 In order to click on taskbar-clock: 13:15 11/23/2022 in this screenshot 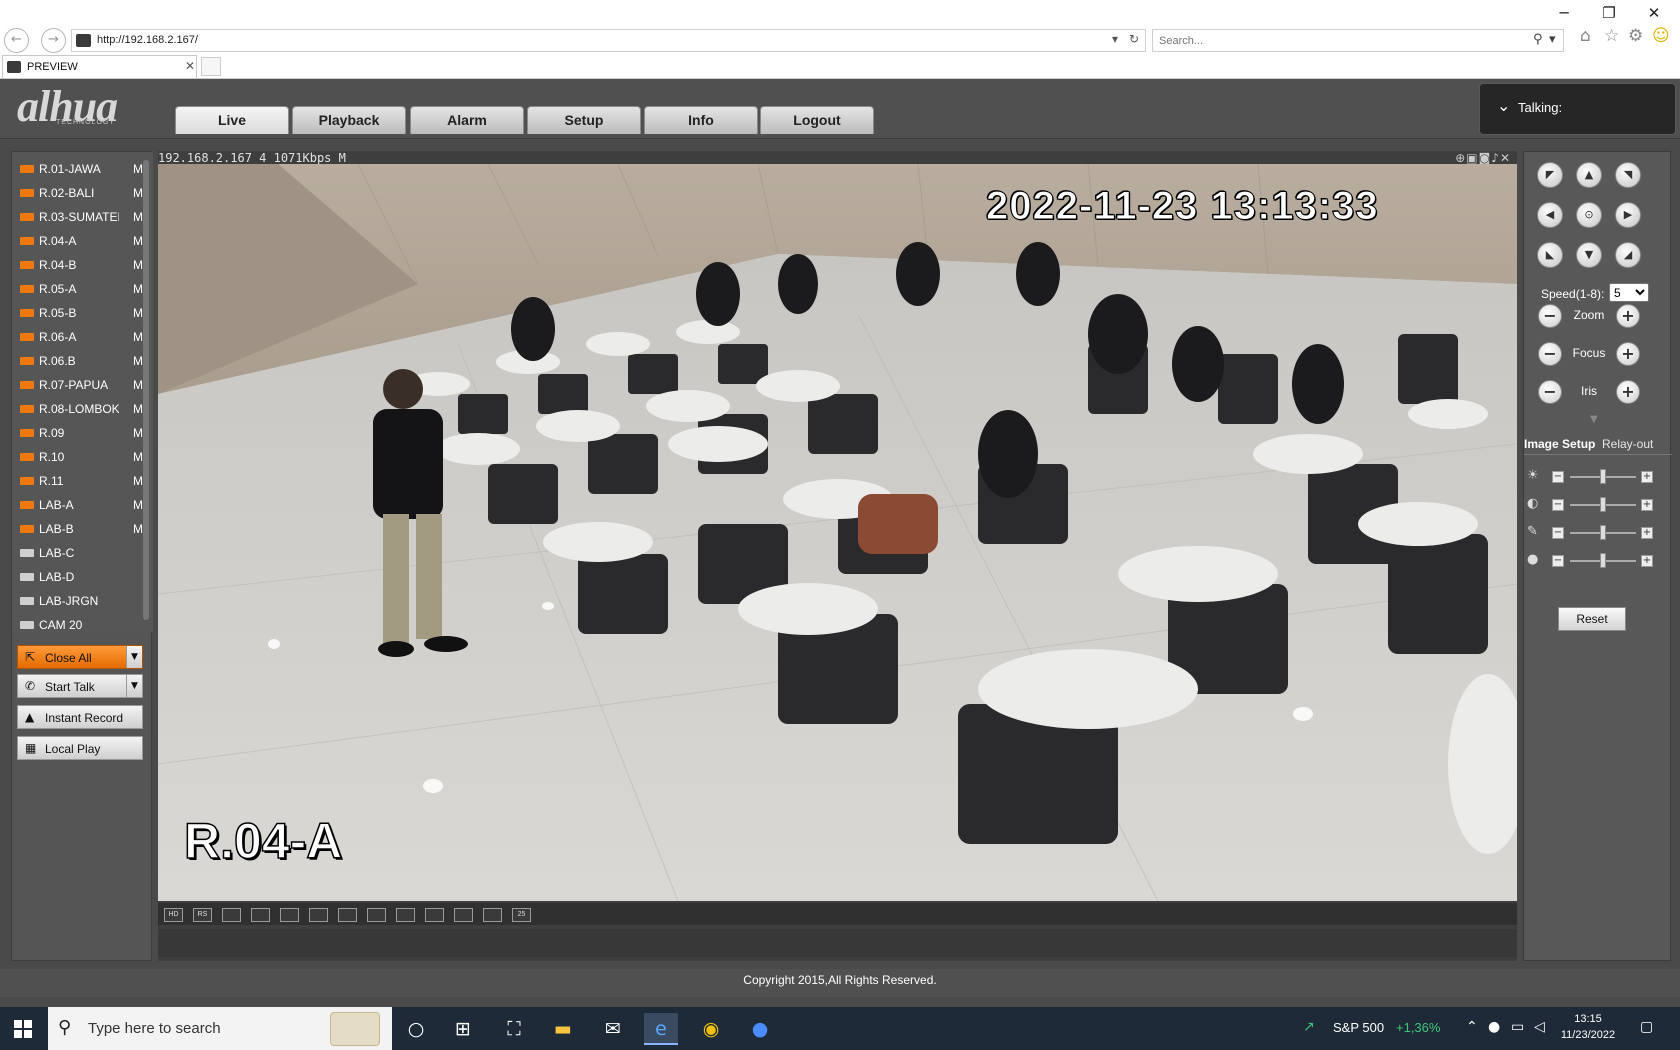, I will do `click(1588, 1027)`.